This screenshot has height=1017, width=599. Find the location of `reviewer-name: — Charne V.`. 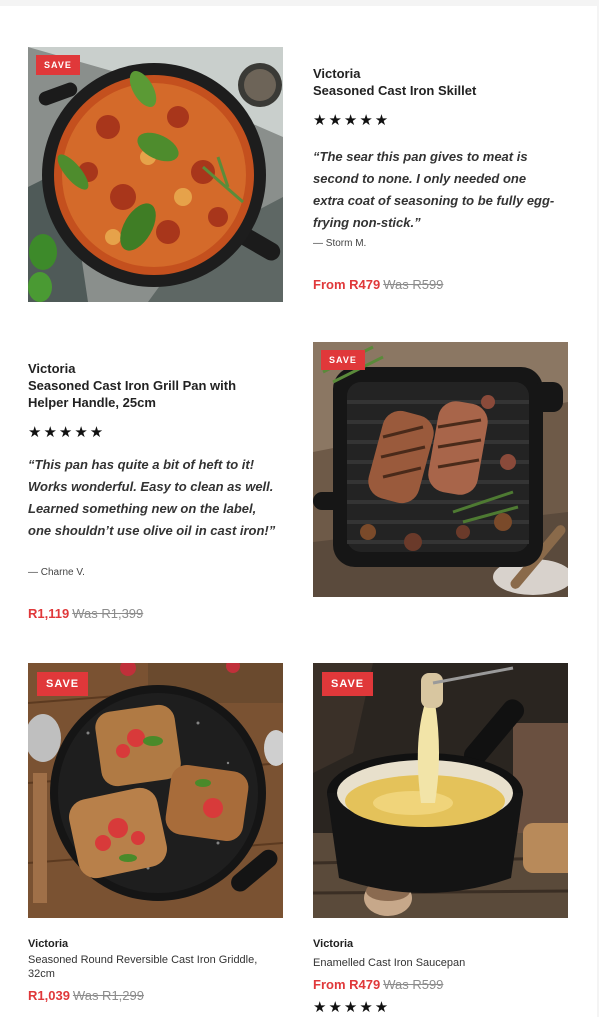

reviewer-name: — Charne V. is located at coordinates (56, 572).